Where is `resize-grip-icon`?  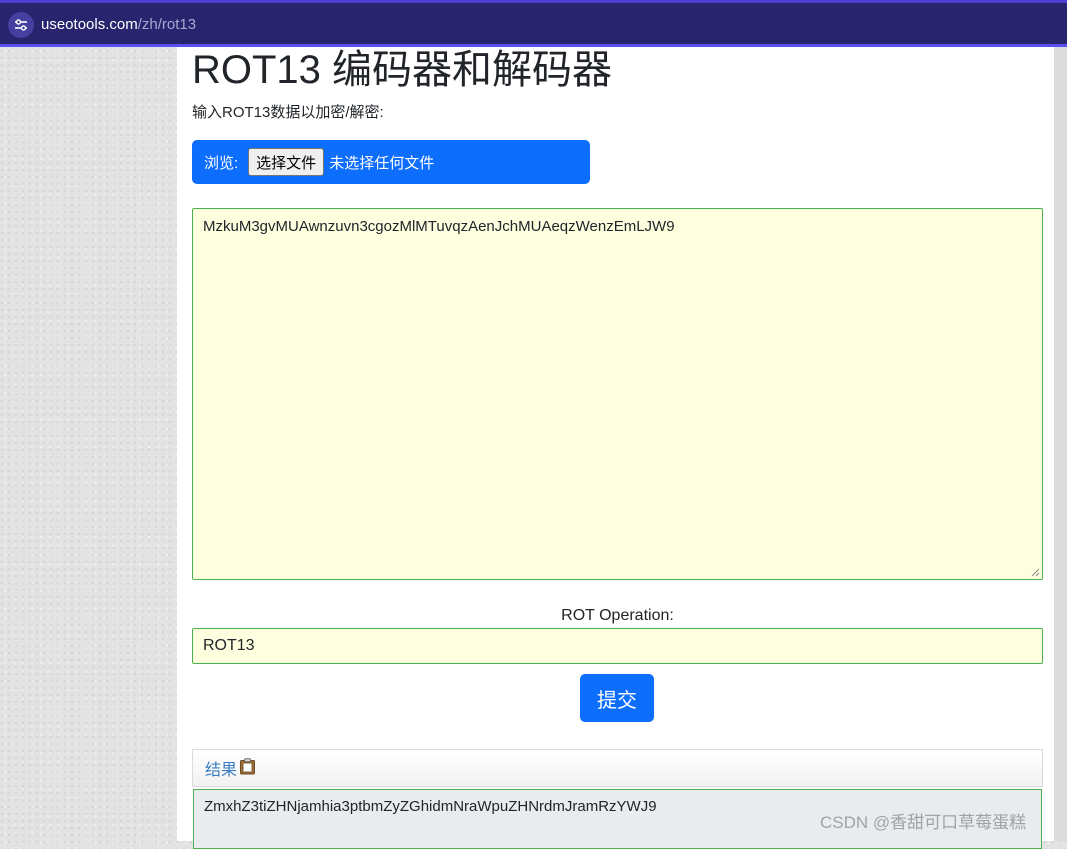
resize-grip-icon is located at coordinates (1035, 572).